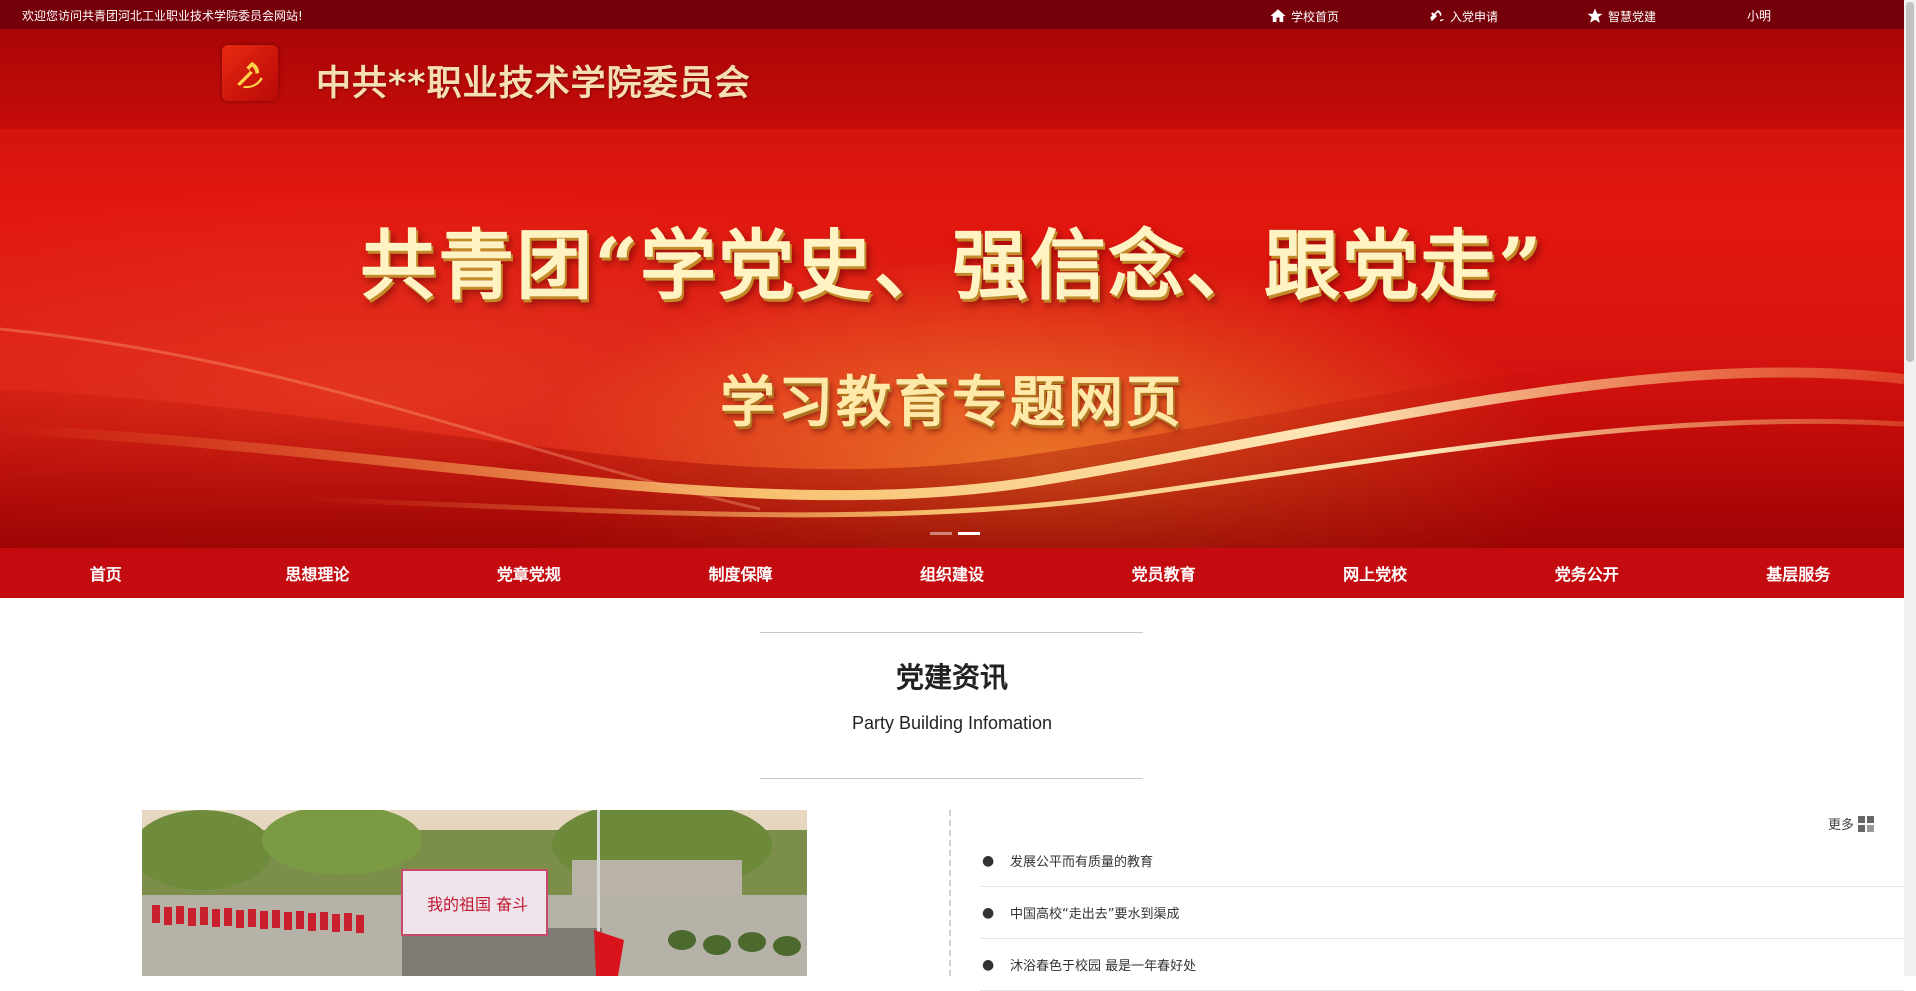 This screenshot has width=1916, height=991. Describe the element at coordinates (1587, 573) in the screenshot. I see `nav-item-affairs: 党务公开` at that location.